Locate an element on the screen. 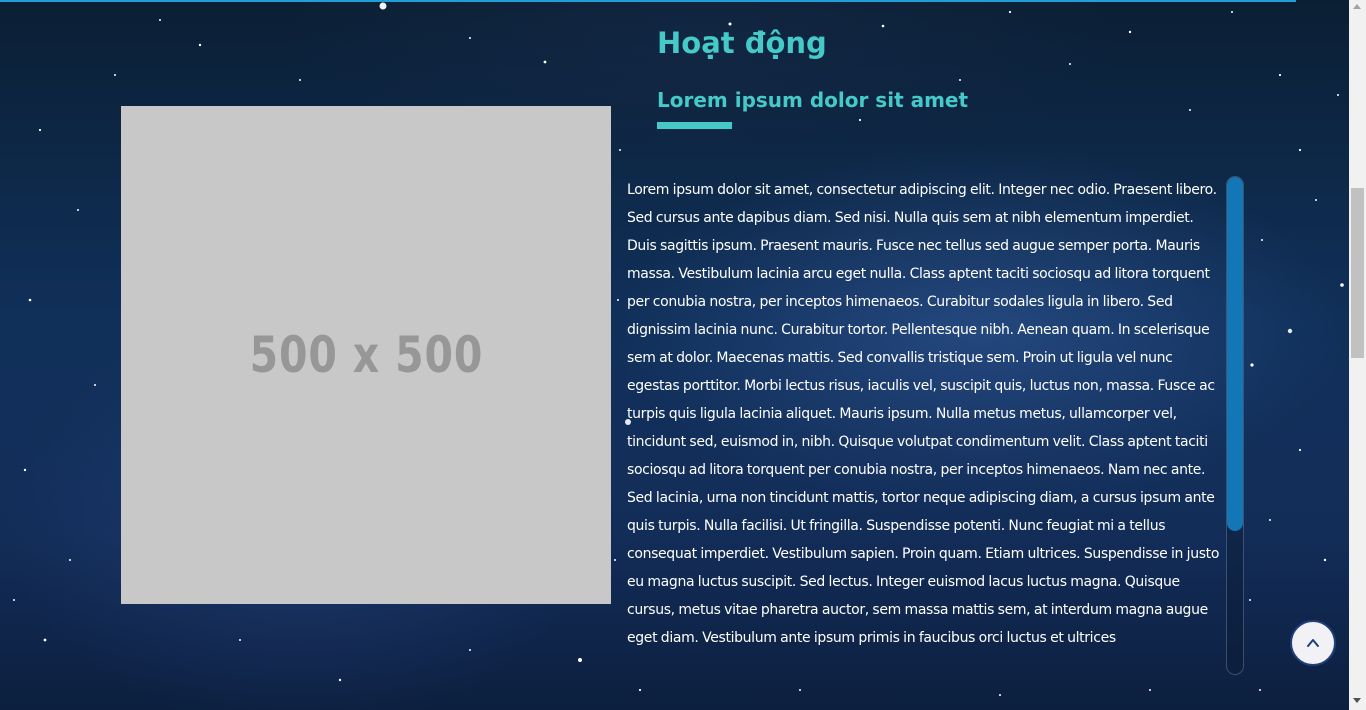 This screenshot has height=710, width=1366. scroll-up-arrow-icon is located at coordinates (1357, 6).